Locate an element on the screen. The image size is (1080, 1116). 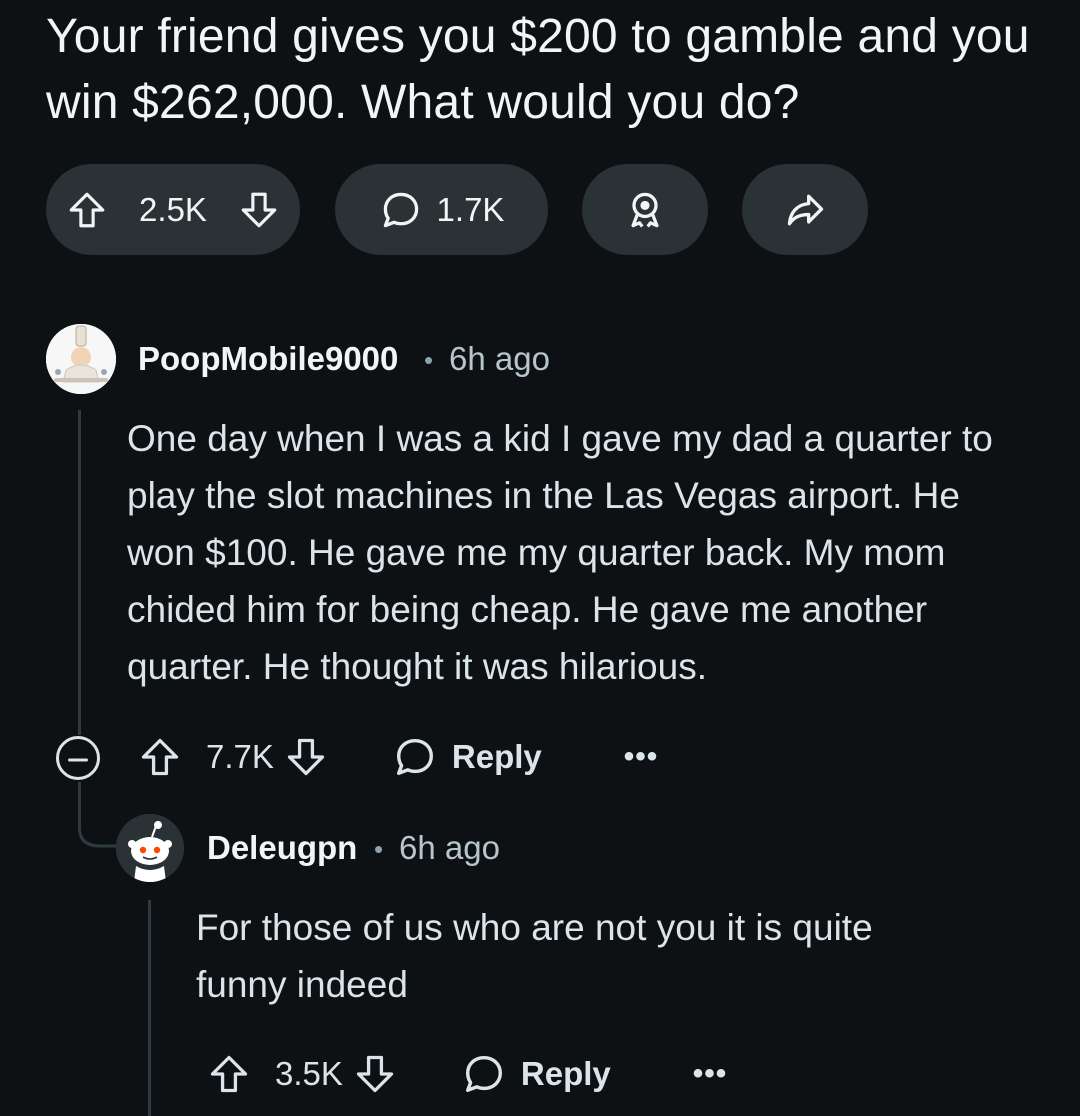
share-button is located at coordinates (805, 209).